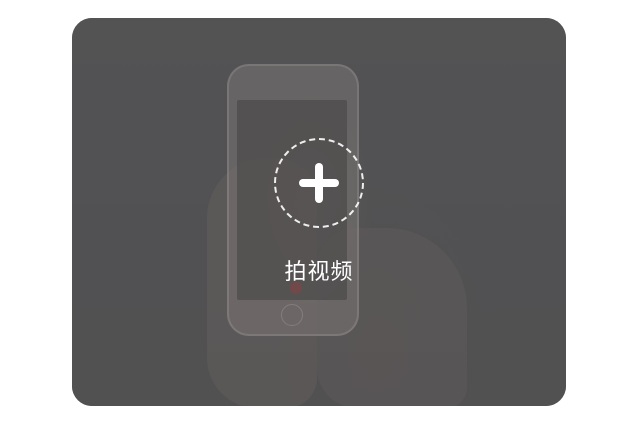  What do you see at coordinates (319, 272) in the screenshot?
I see `record-video-label: 拍视频` at bounding box center [319, 272].